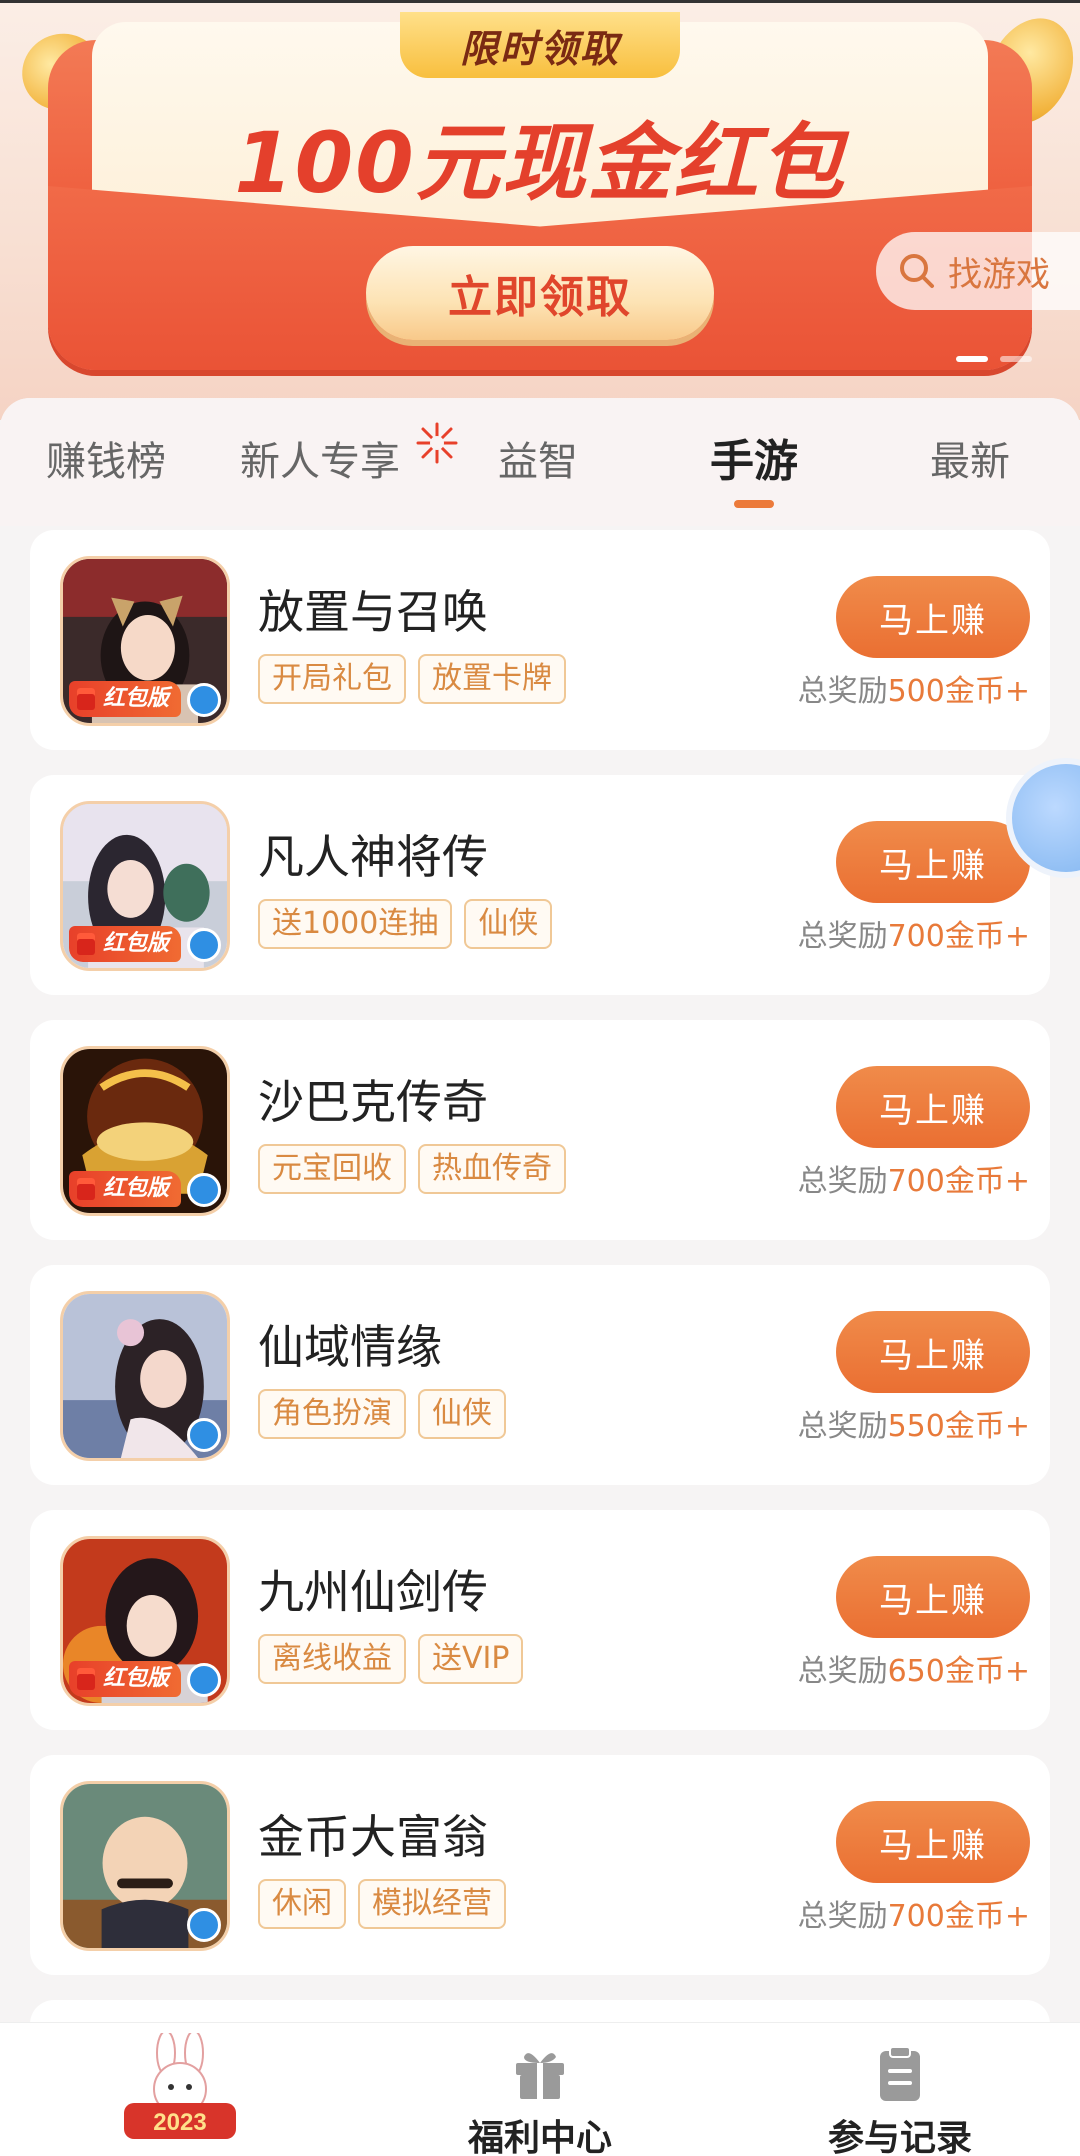  I want to click on bottom-navigation: 2023 福利中心 参与记录, so click(540, 2089).